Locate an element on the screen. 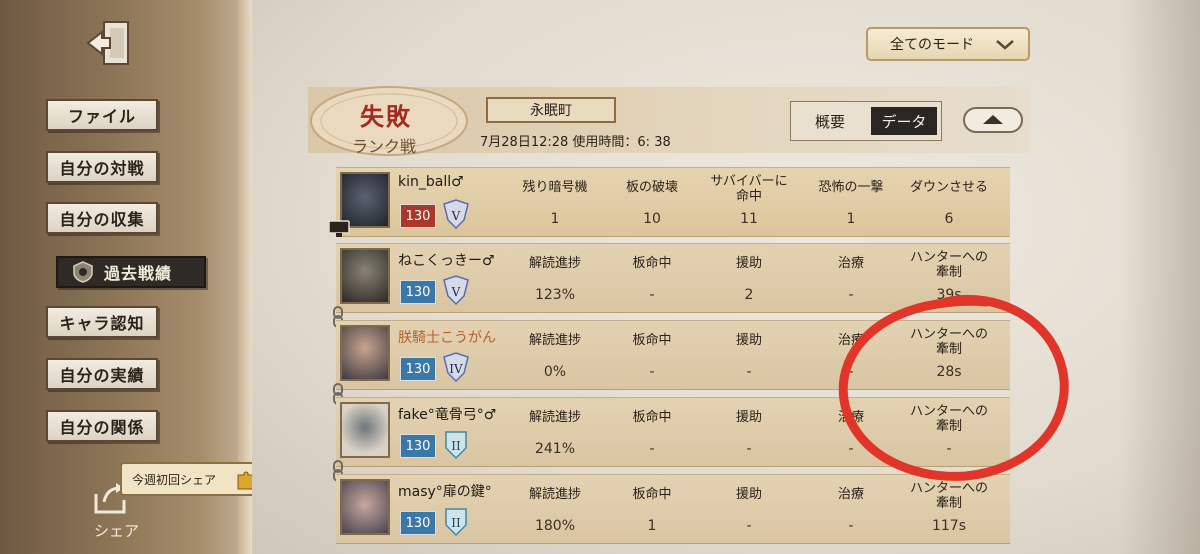 The image size is (1200, 554). collapse-button is located at coordinates (993, 120).